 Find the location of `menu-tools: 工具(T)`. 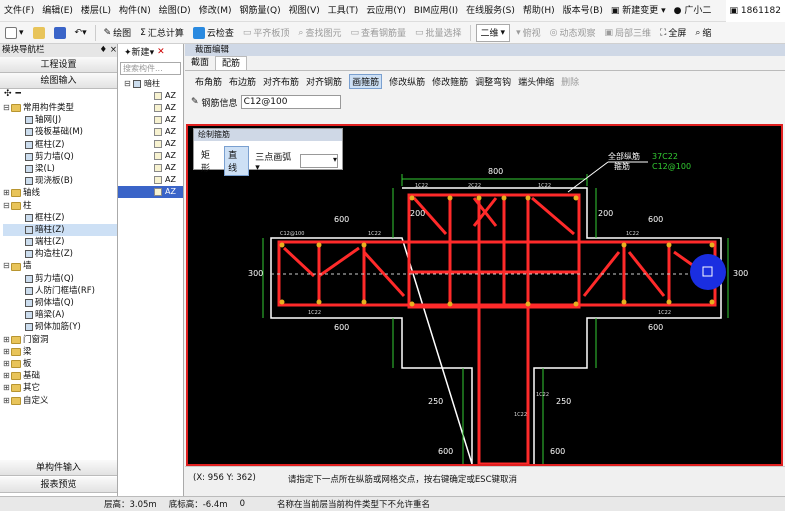

menu-tools: 工具(T) is located at coordinates (343, 11).